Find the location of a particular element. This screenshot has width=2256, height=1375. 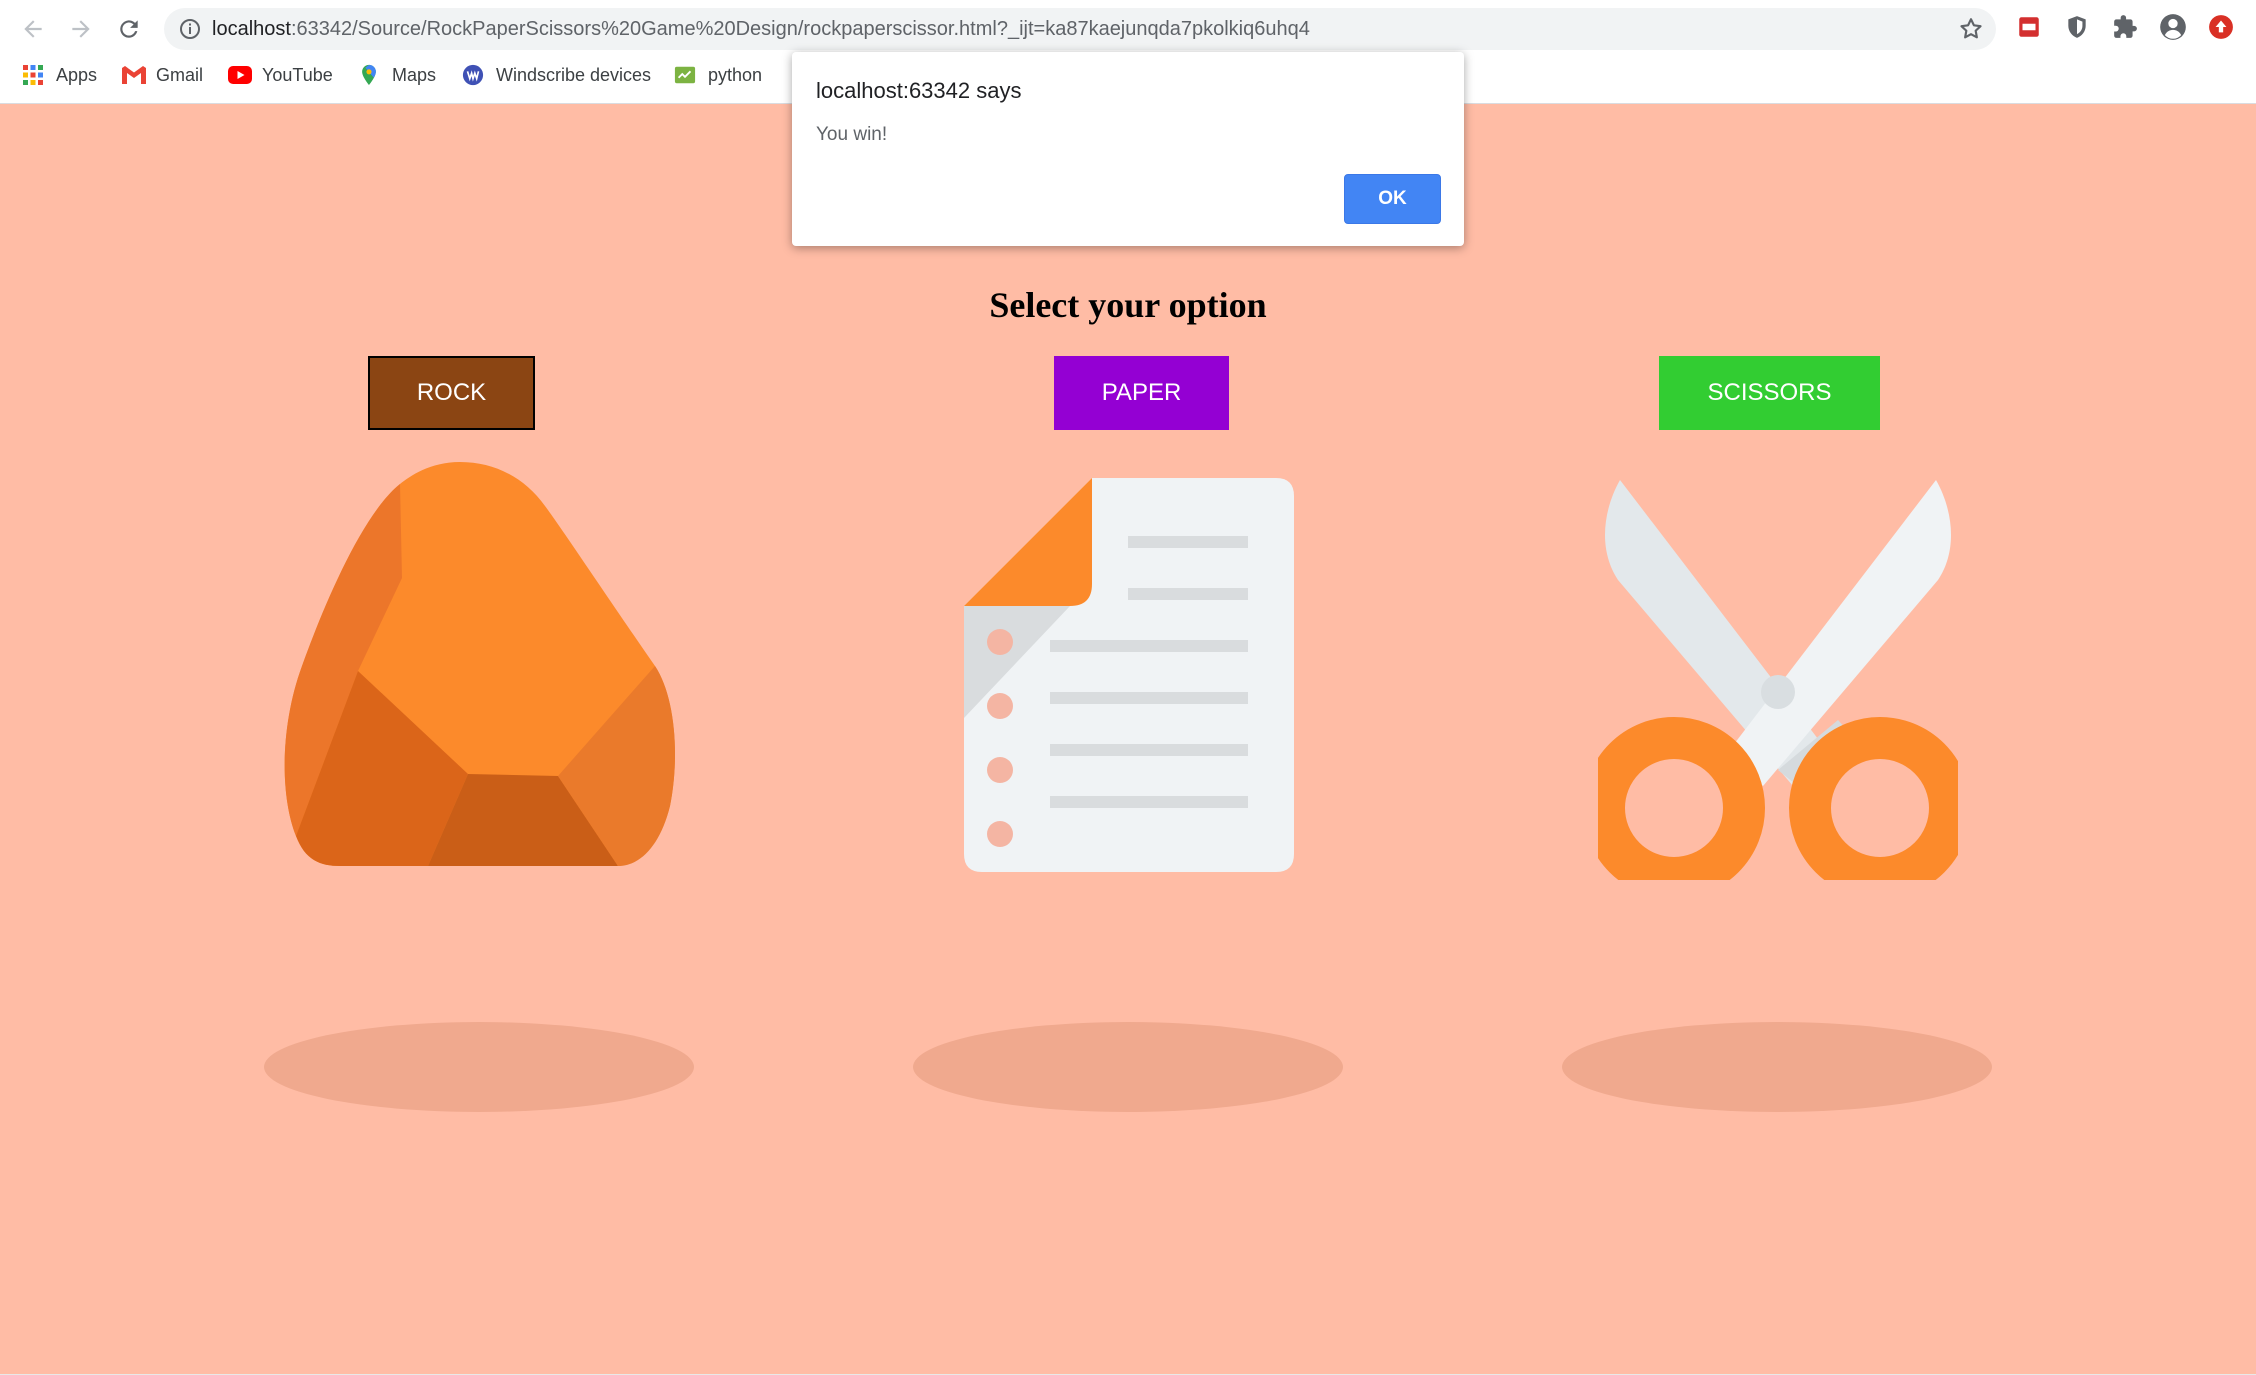

bookmark-maps: Maps is located at coordinates (397, 75).